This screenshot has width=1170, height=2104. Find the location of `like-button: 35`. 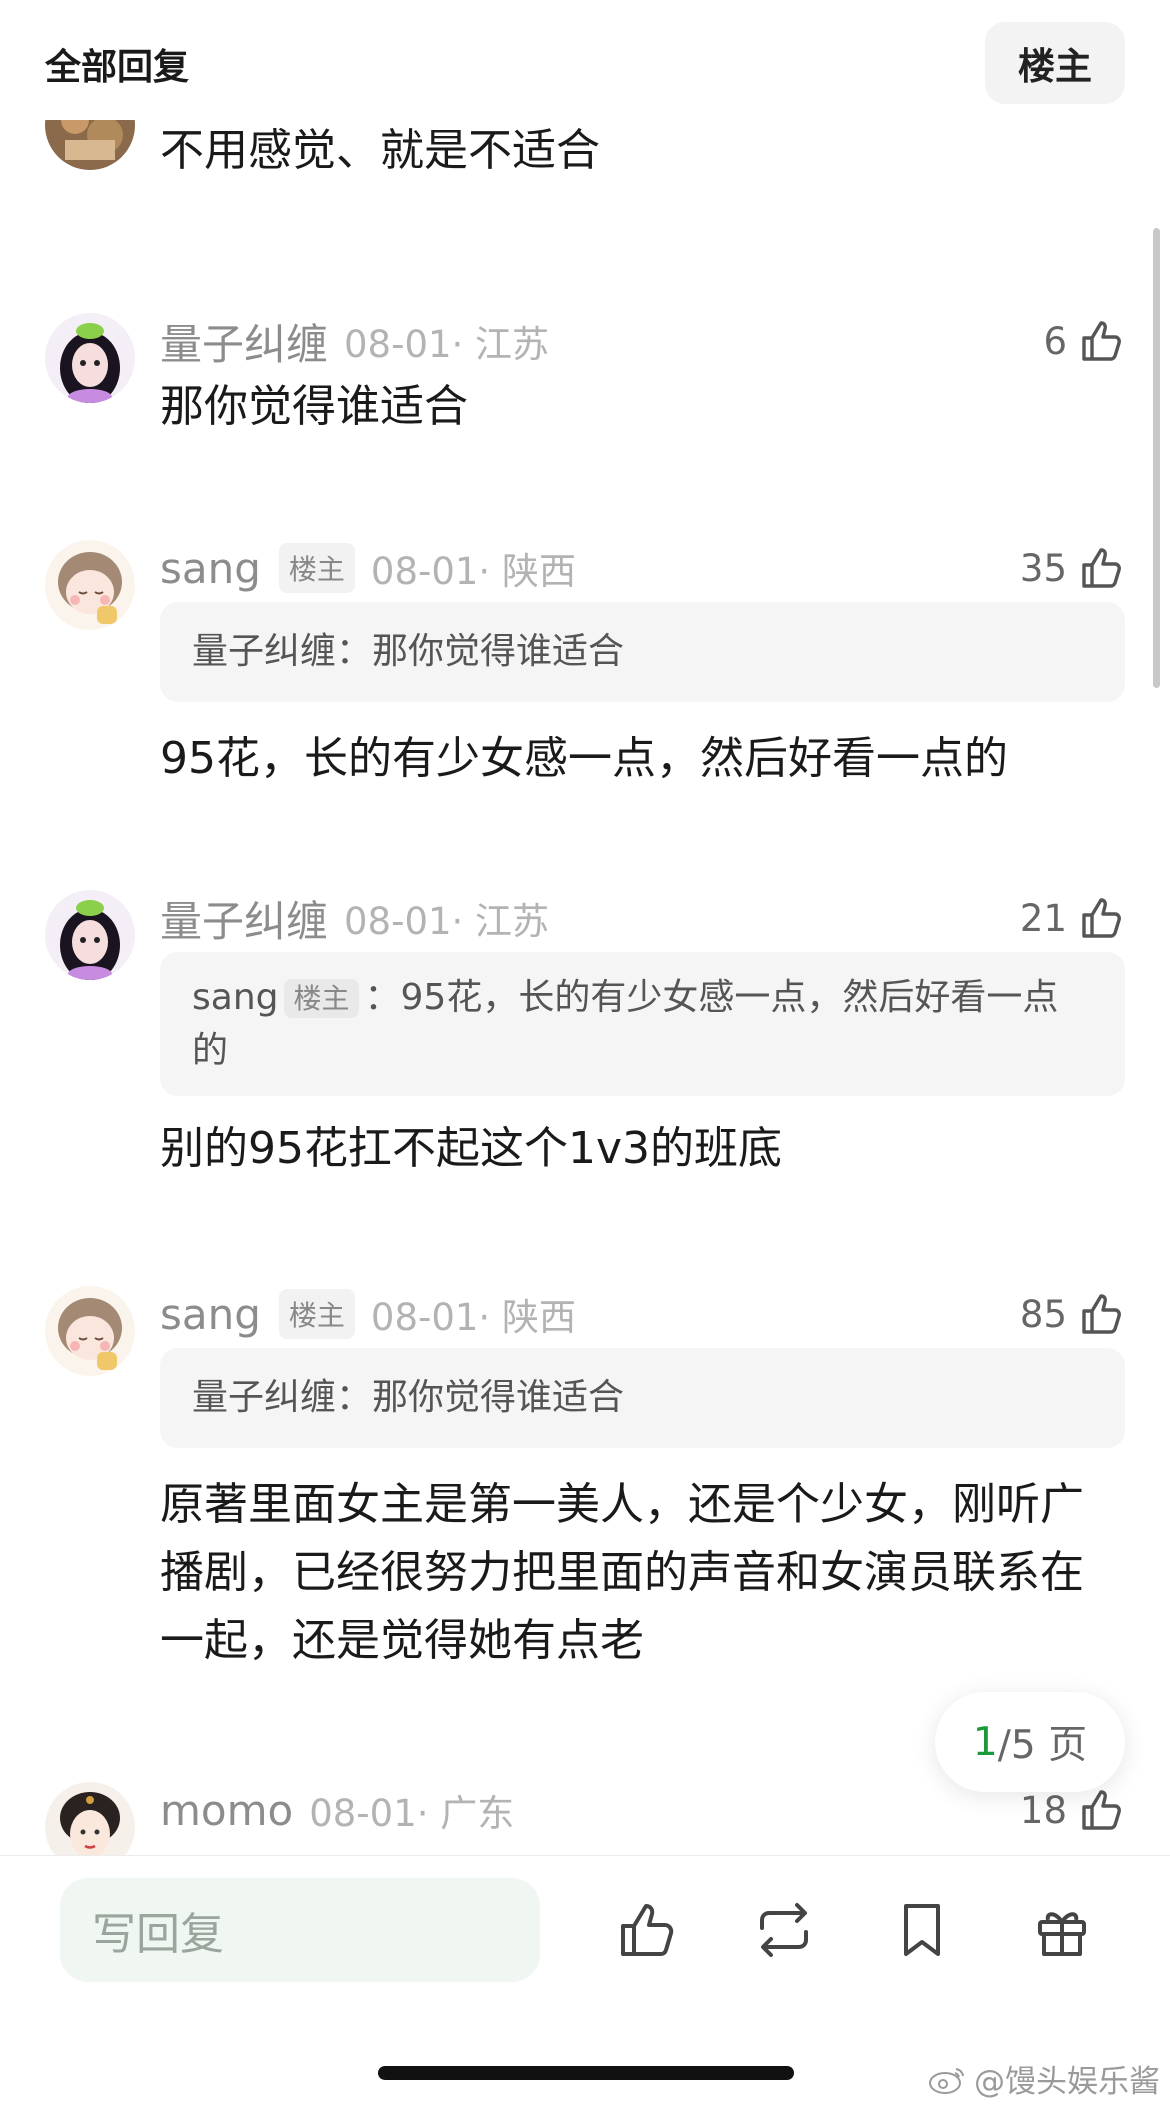

like-button: 35 is located at coordinates (1072, 568).